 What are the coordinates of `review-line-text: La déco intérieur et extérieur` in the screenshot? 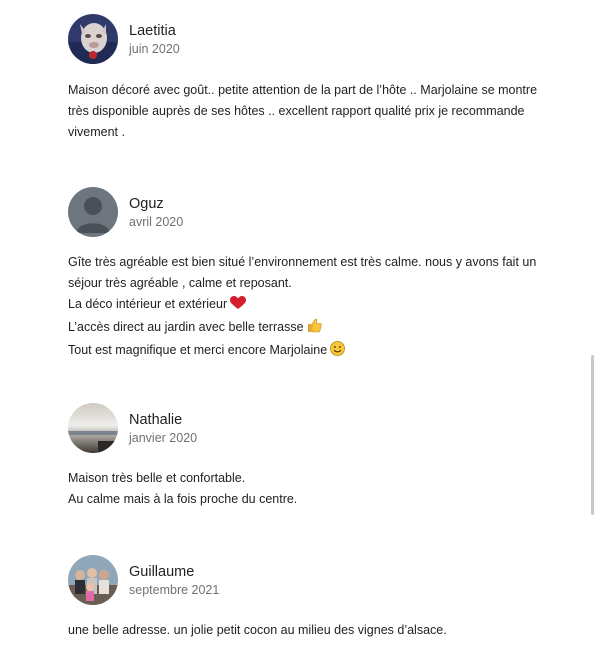 It's located at (148, 304).